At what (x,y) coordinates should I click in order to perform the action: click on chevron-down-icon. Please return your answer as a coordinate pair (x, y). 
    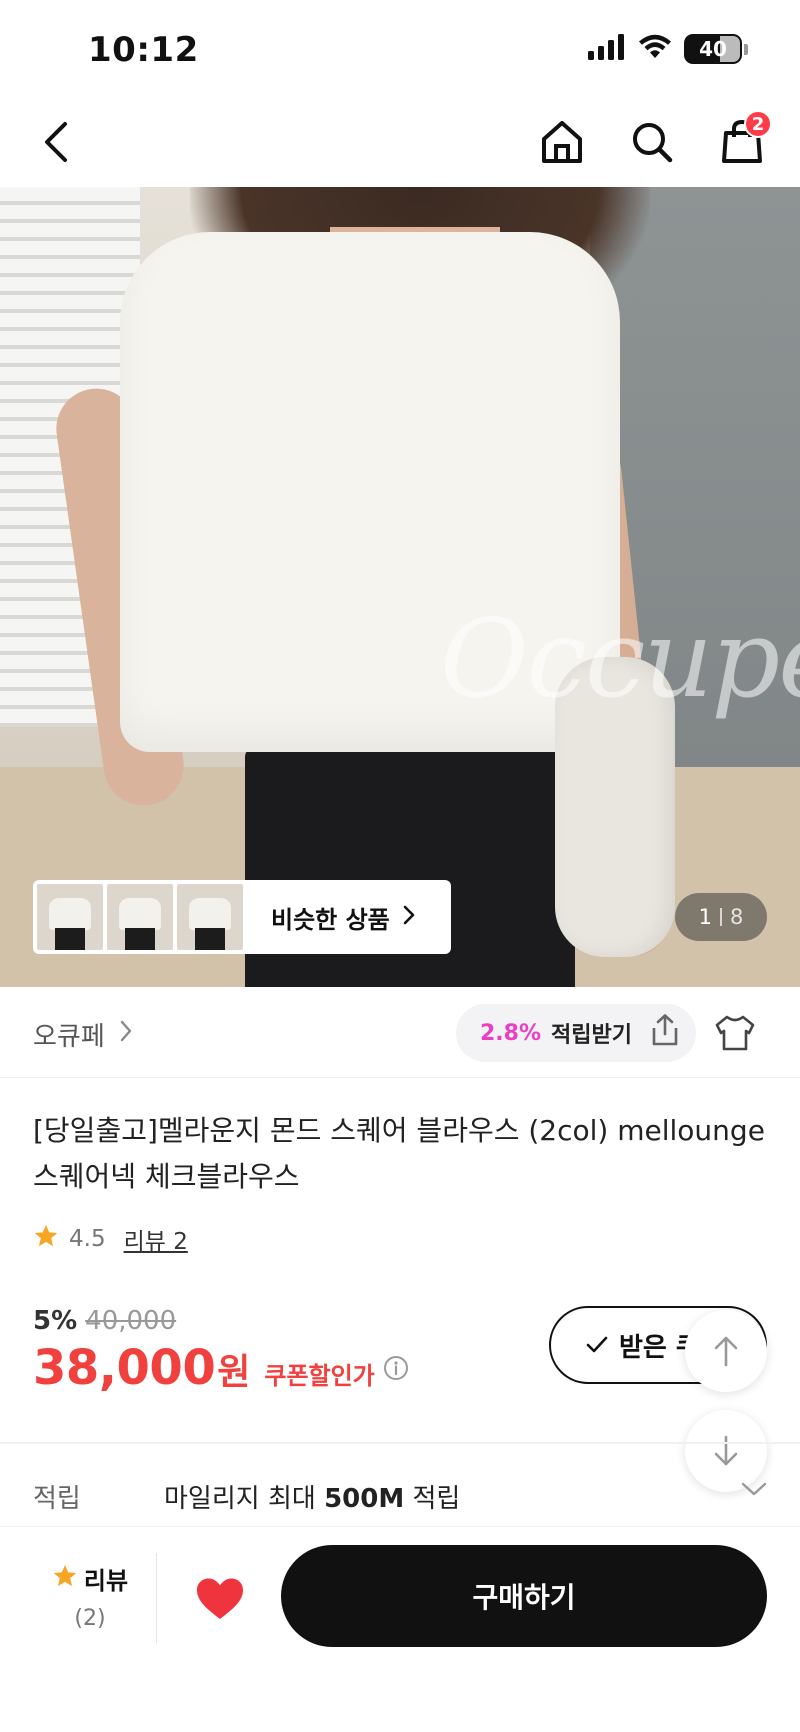
    Looking at the image, I should click on (754, 1491).